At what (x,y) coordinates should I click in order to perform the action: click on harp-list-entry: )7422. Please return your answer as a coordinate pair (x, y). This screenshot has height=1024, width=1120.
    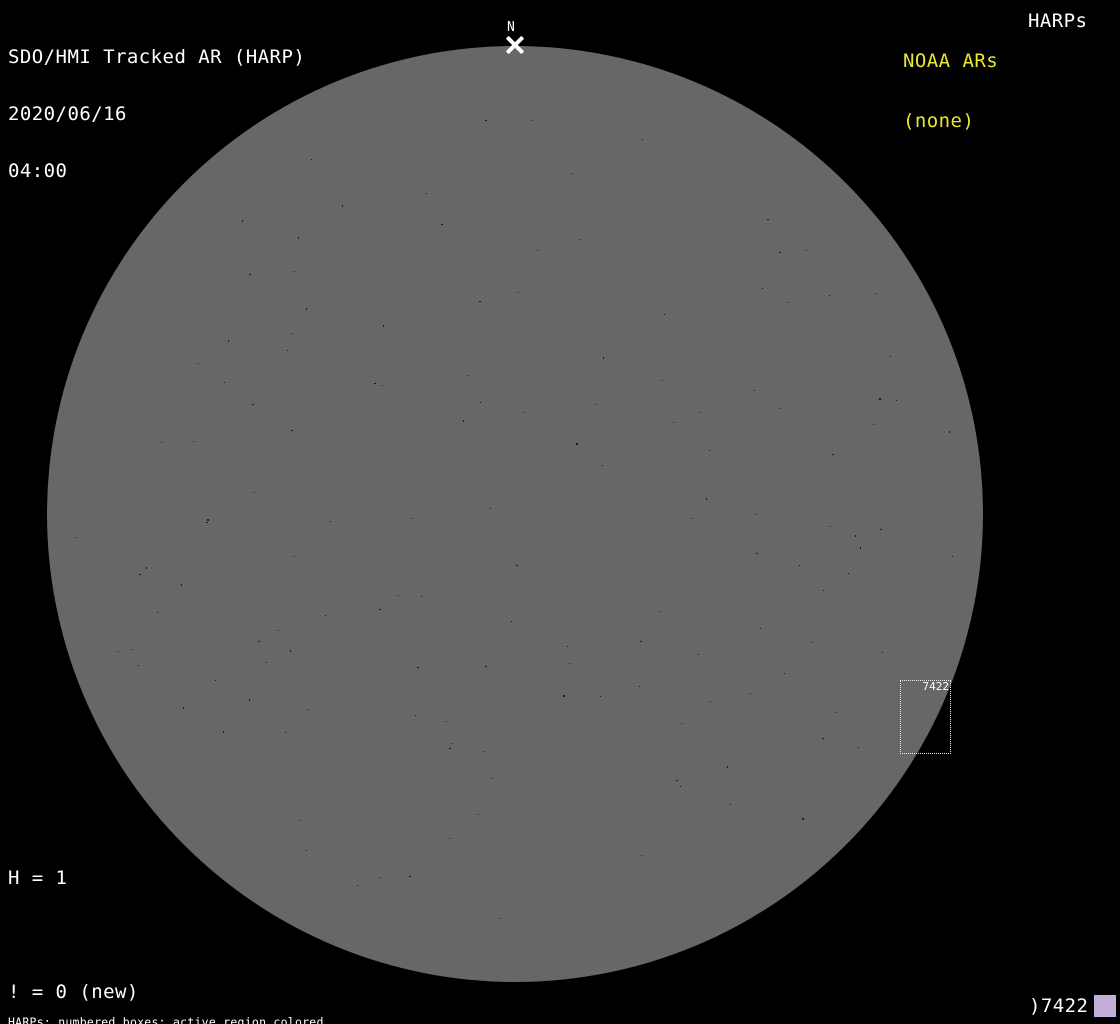
    Looking at the image, I should click on (1059, 1006).